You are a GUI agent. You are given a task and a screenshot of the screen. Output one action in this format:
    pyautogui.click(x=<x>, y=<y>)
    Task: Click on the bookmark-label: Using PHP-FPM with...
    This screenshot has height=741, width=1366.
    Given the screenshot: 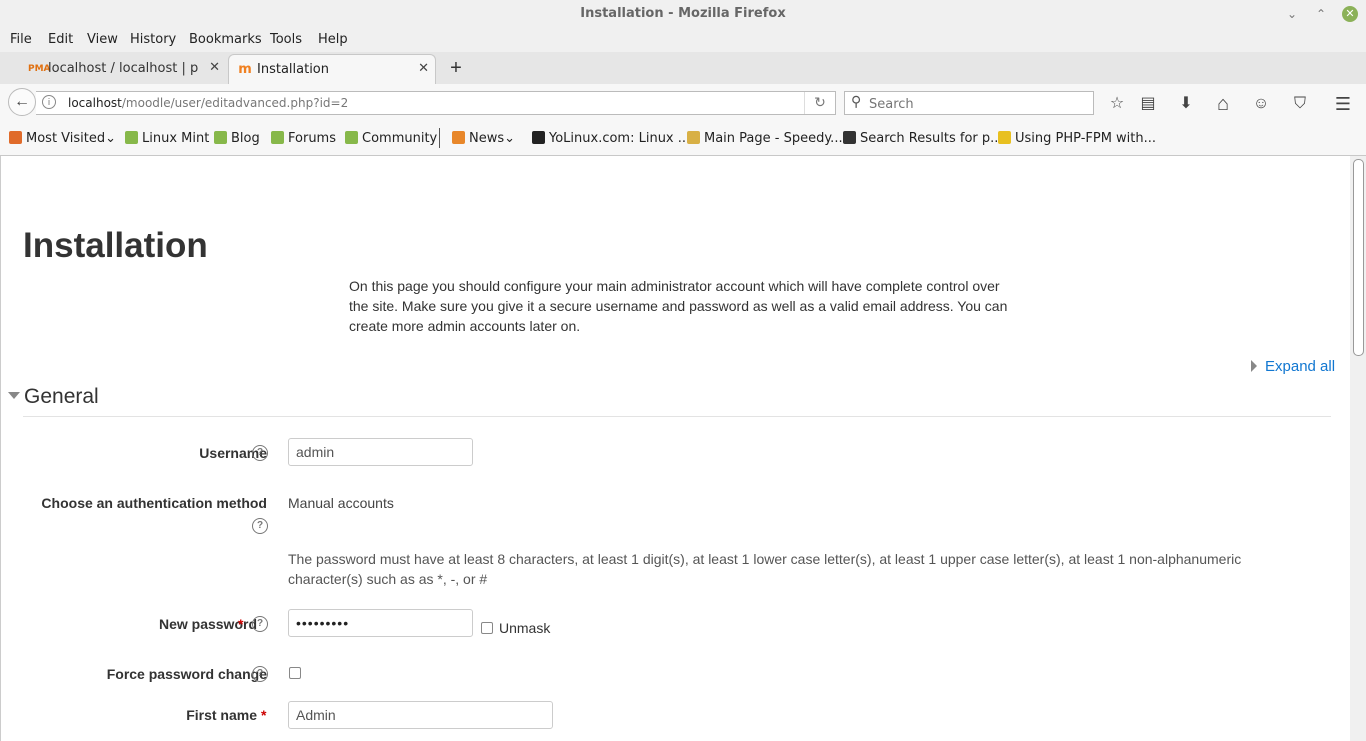 What is the action you would take?
    pyautogui.click(x=1086, y=138)
    